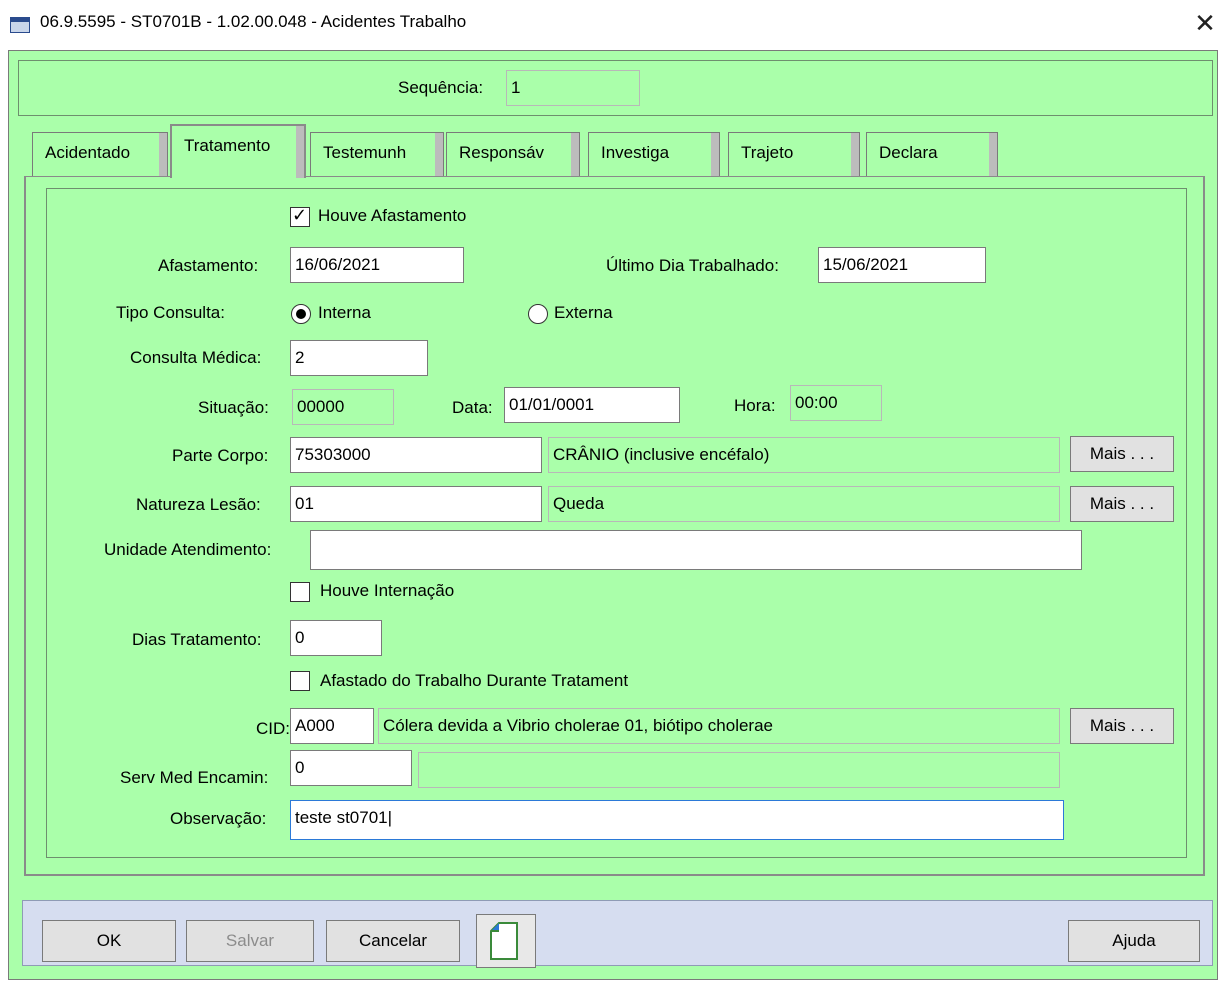  Describe the element at coordinates (301, 314) in the screenshot. I see `radio-interna` at that location.